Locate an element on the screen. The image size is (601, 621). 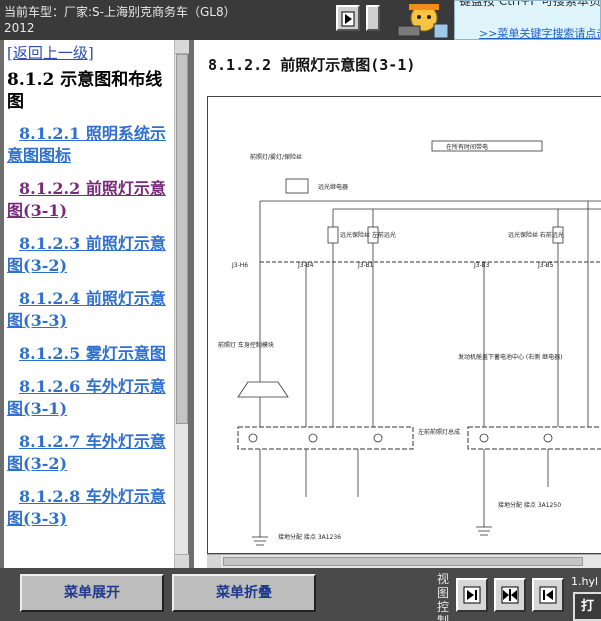
arrow-left-bar-icon is located at coordinates (548, 595).